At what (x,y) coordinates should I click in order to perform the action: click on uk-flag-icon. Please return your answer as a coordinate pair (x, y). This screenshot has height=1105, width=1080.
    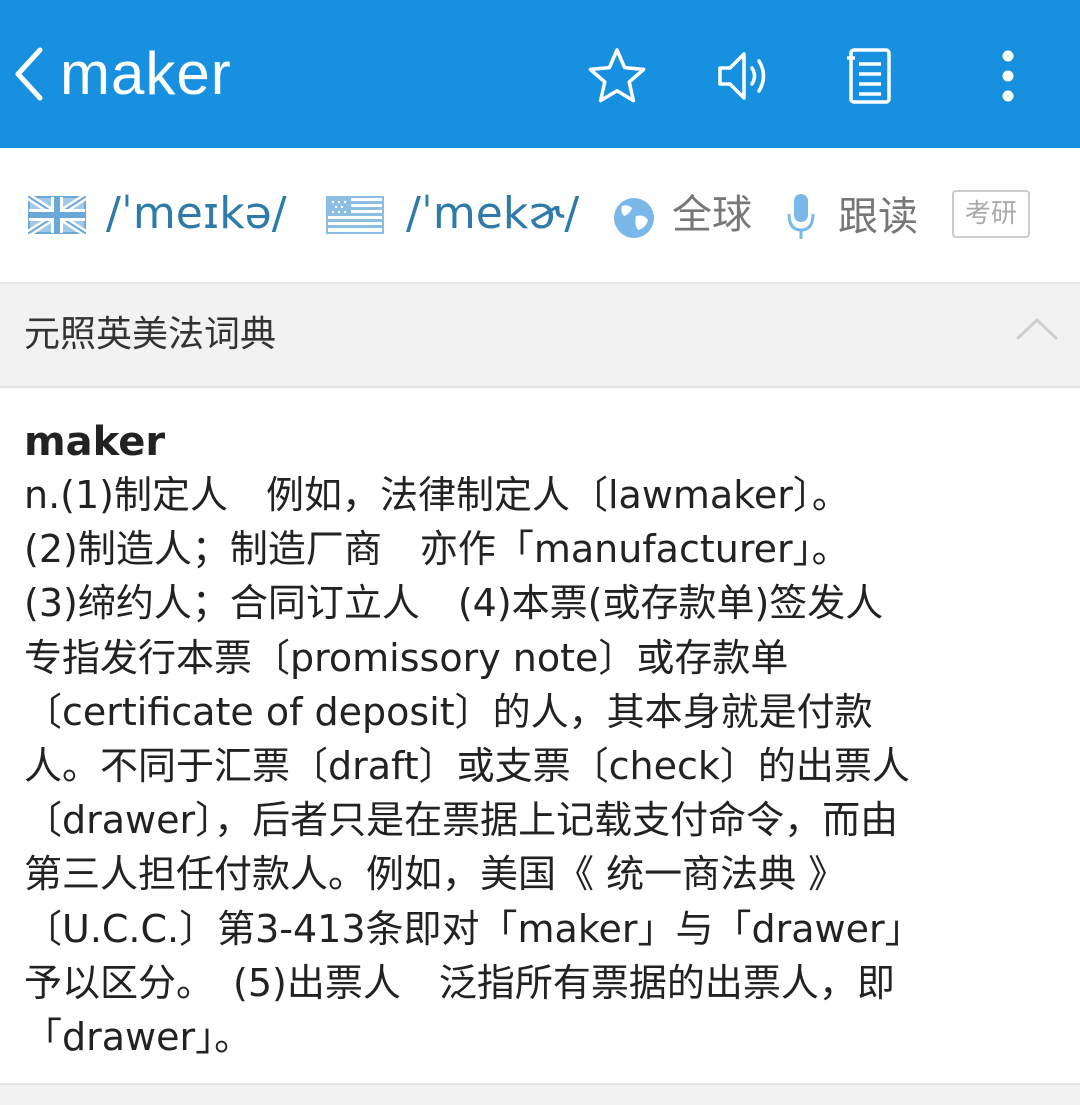
    Looking at the image, I should click on (57, 215).